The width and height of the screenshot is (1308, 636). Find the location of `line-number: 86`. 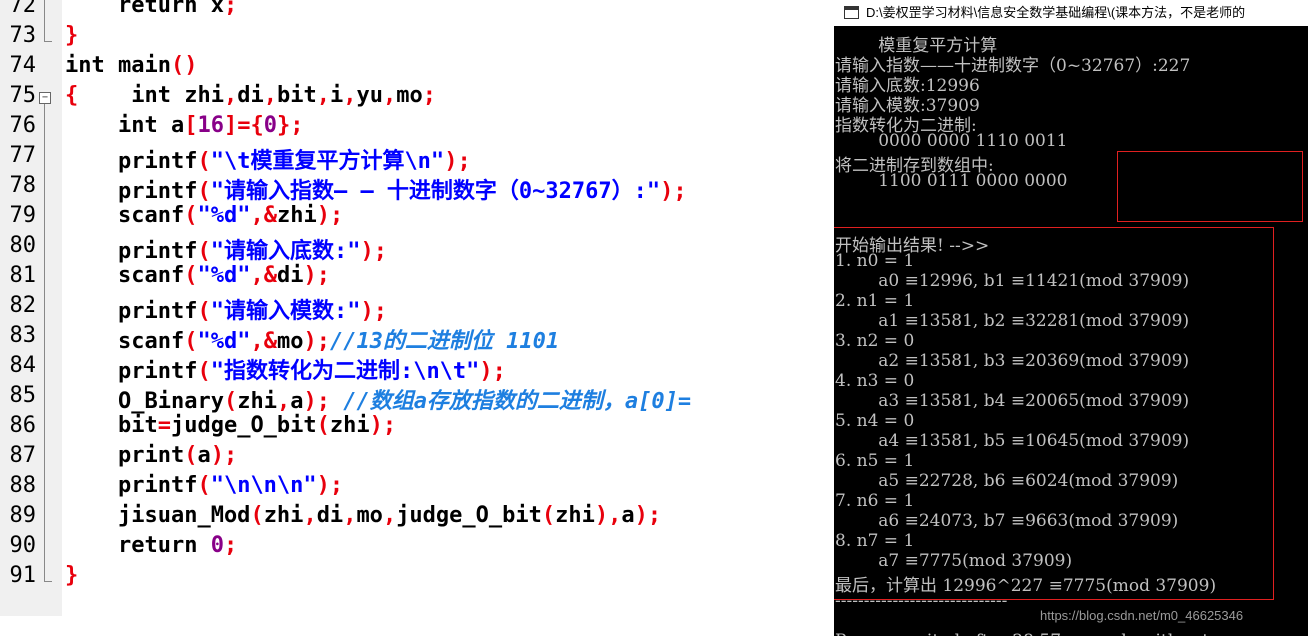

line-number: 86 is located at coordinates (23, 425).